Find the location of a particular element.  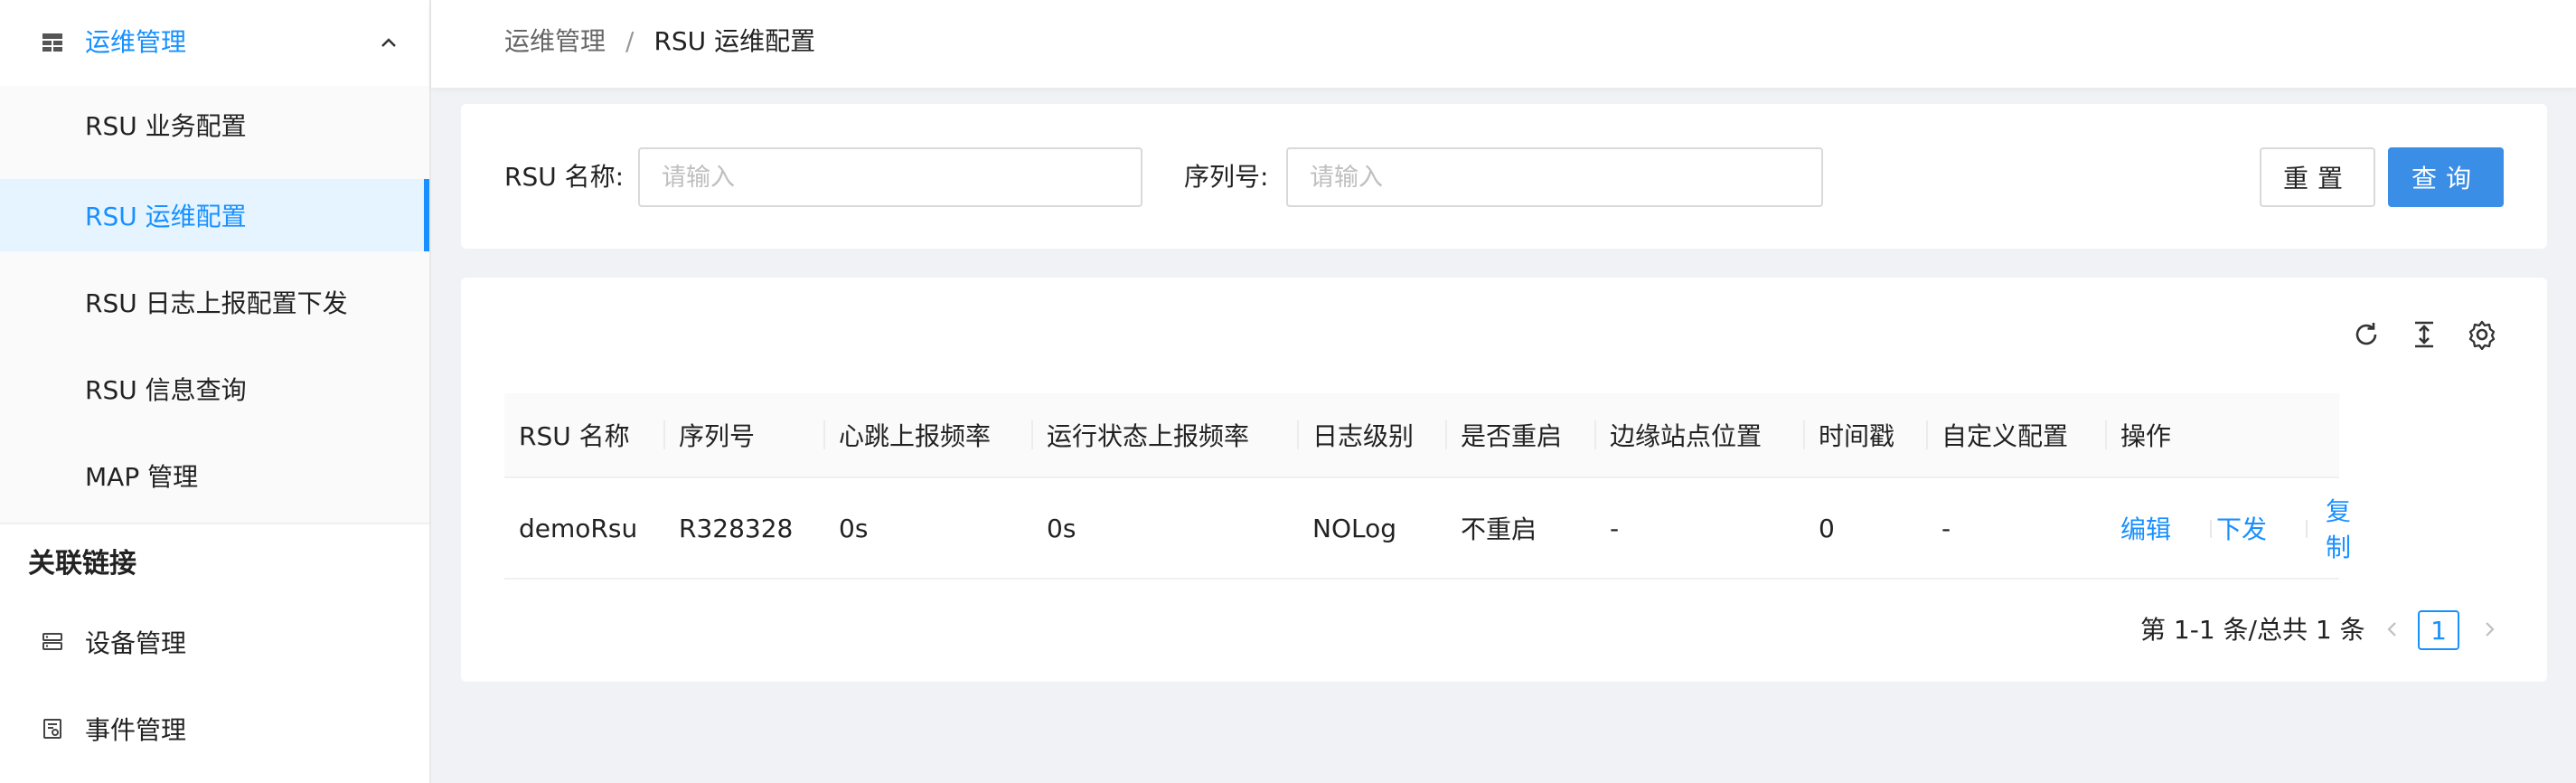

cell-rsu-name: demoRsu is located at coordinates (578, 528).